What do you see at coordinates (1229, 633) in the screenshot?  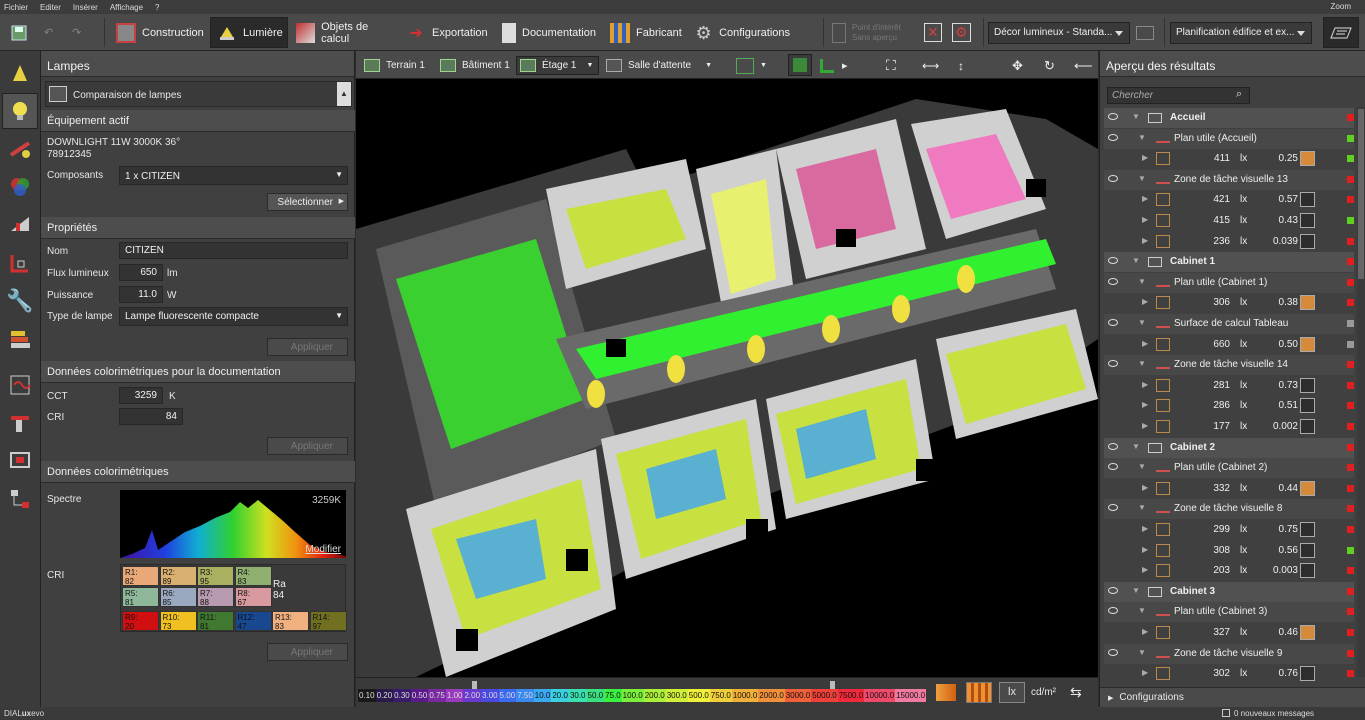 I see `result-value-row: ▶ 327 lx 0.46` at bounding box center [1229, 633].